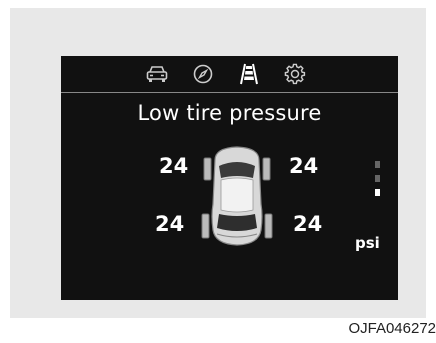 The image size is (436, 343). Describe the element at coordinates (207, 169) in the screenshot. I see `front-left-wheel` at that location.